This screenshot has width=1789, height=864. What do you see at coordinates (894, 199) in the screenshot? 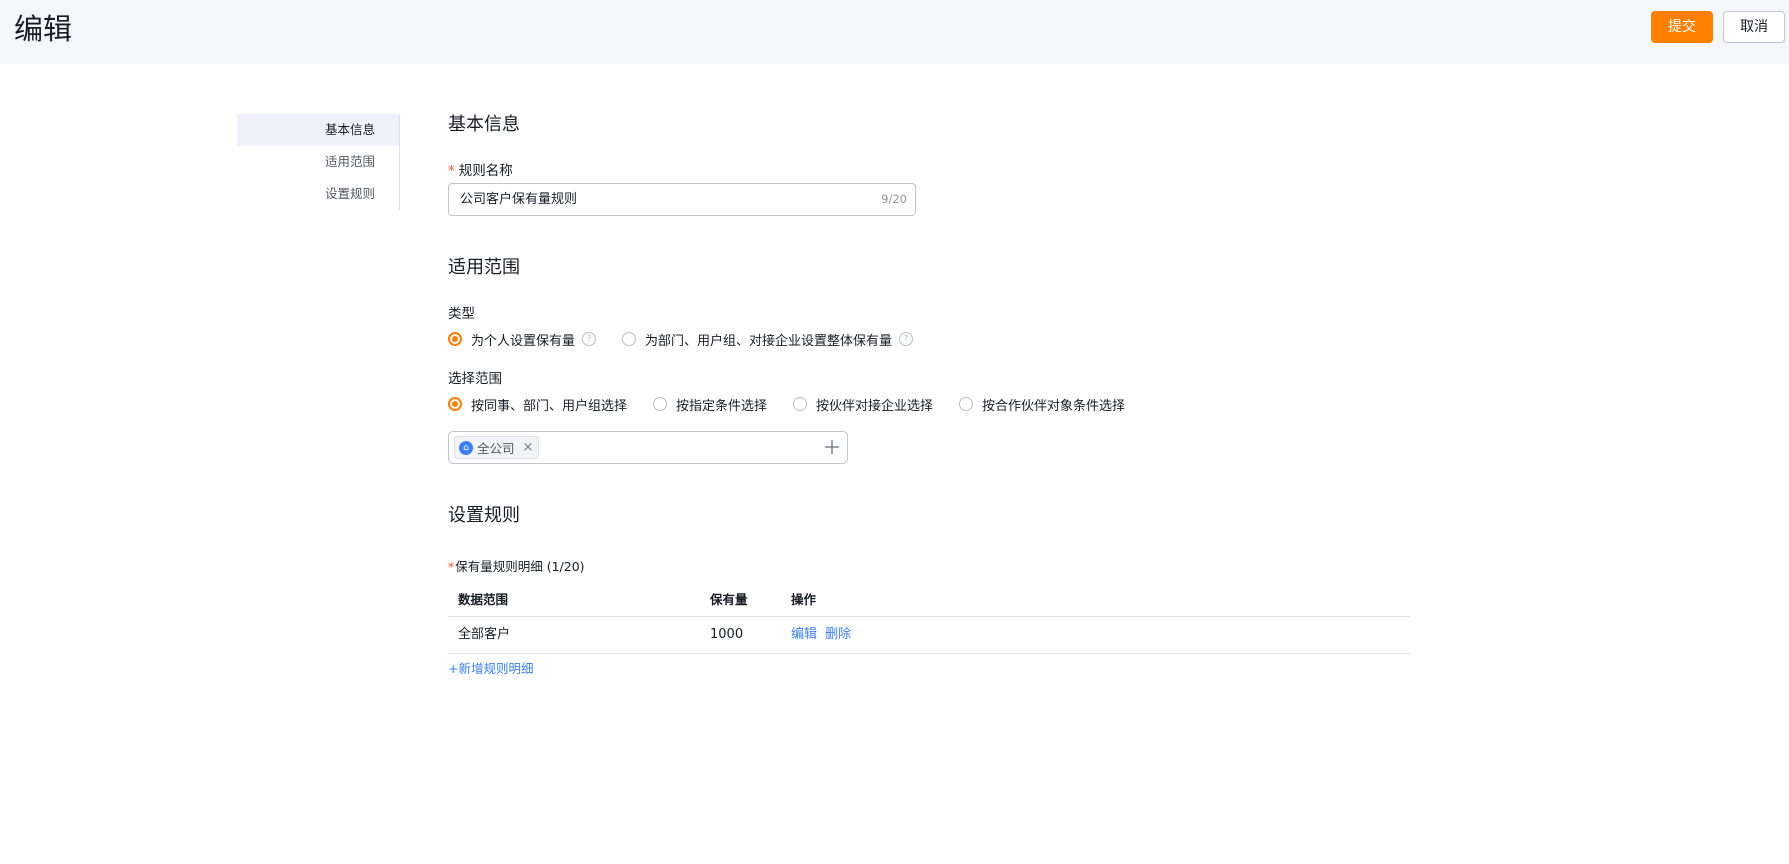
I see `rule-name-char-count: 9/20` at bounding box center [894, 199].